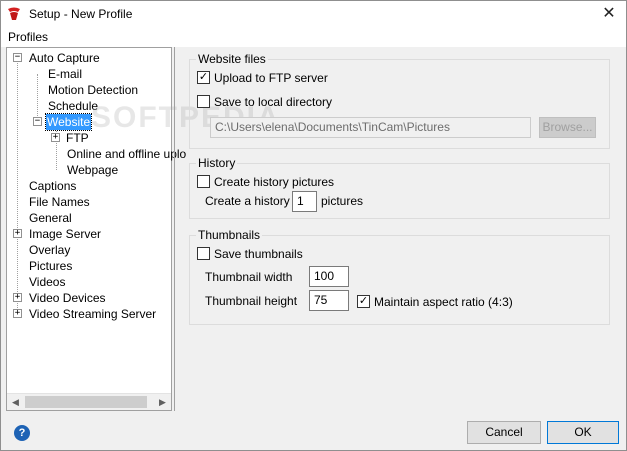 The image size is (627, 451). I want to click on tree-item-label: Webpage, so click(93, 170).